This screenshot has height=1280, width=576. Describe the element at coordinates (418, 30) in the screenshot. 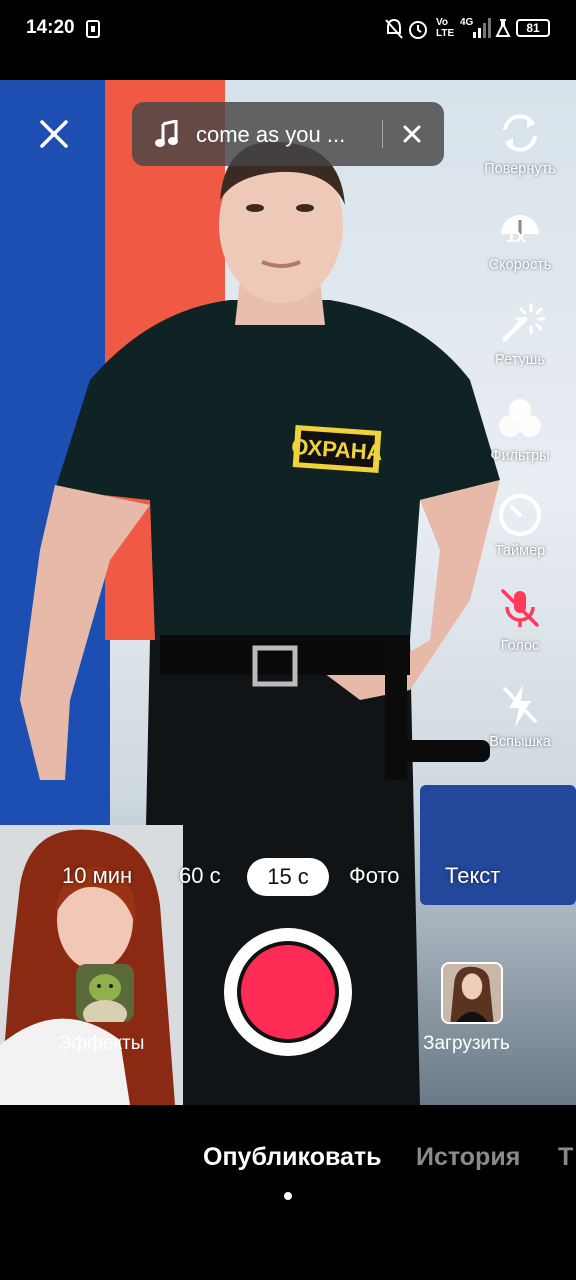

I see `alarm-icon` at that location.